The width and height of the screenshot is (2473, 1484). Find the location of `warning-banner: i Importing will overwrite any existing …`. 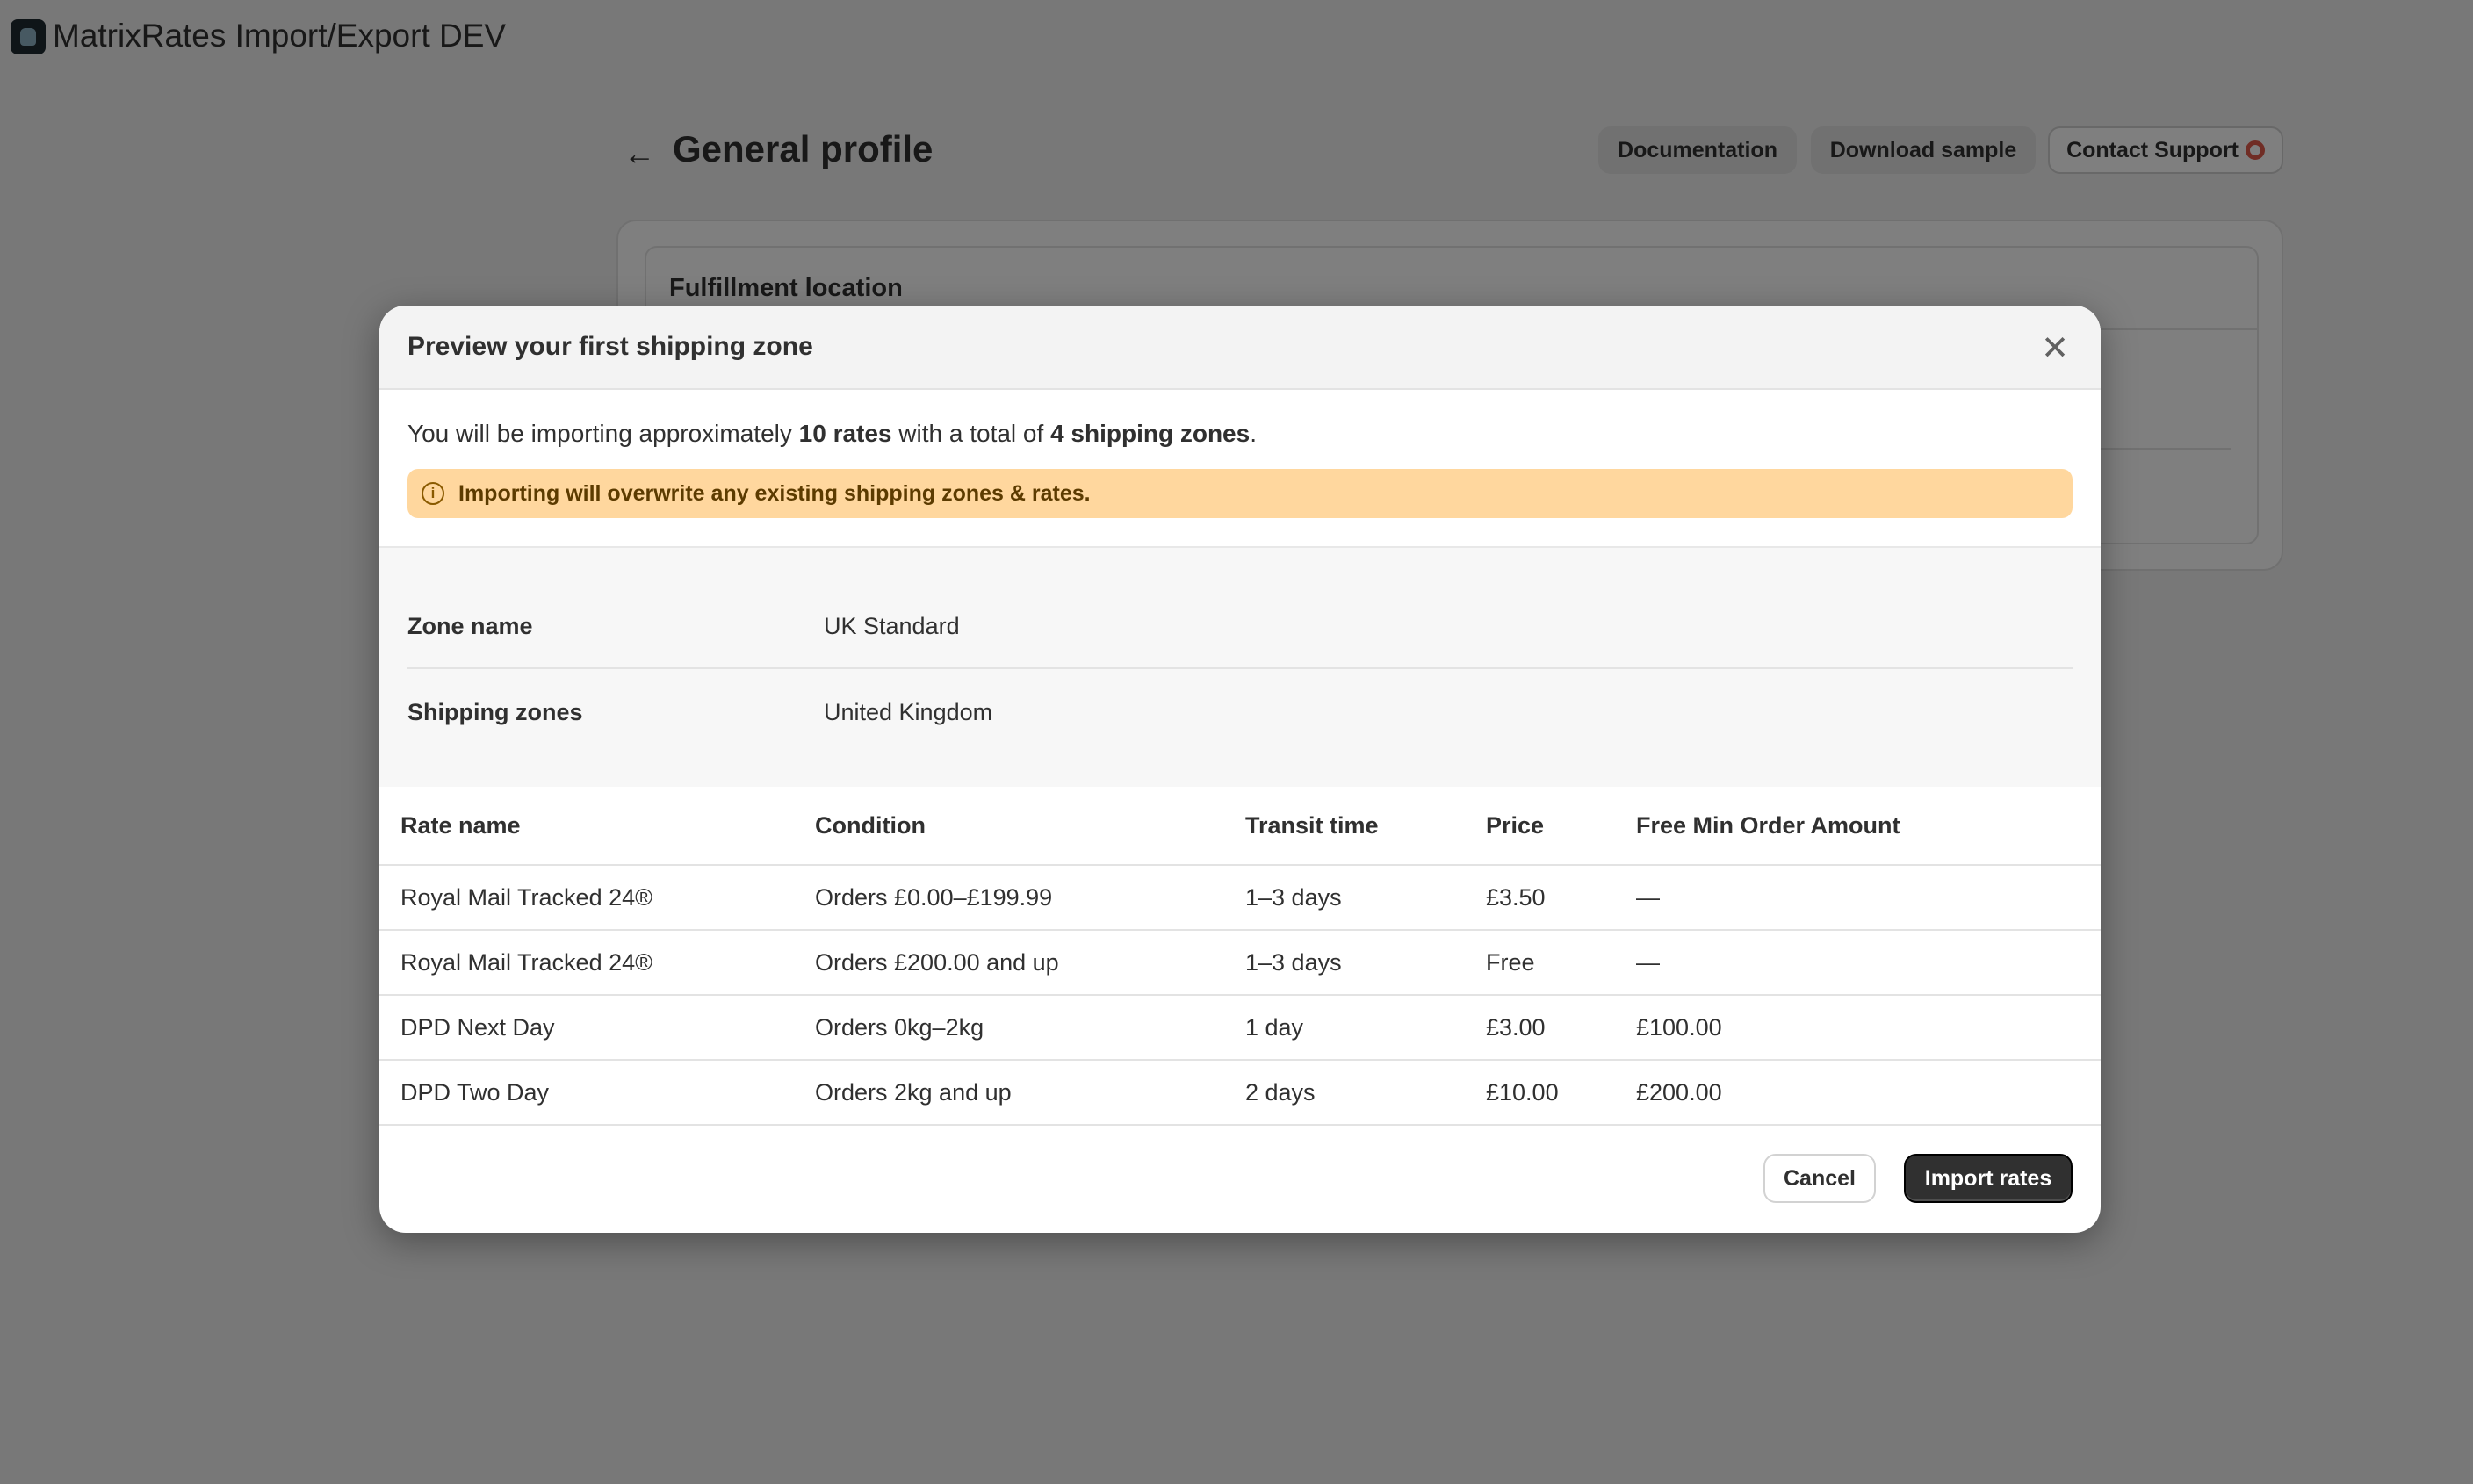

warning-banner: i Importing will overwrite any existing … is located at coordinates (1240, 493).